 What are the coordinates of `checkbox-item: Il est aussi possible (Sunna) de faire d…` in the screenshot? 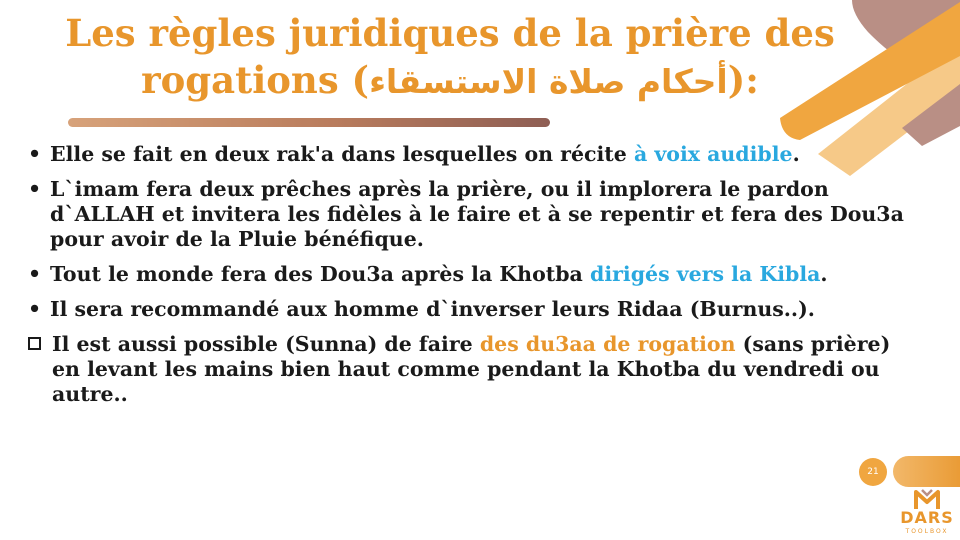 It's located at (473, 369).